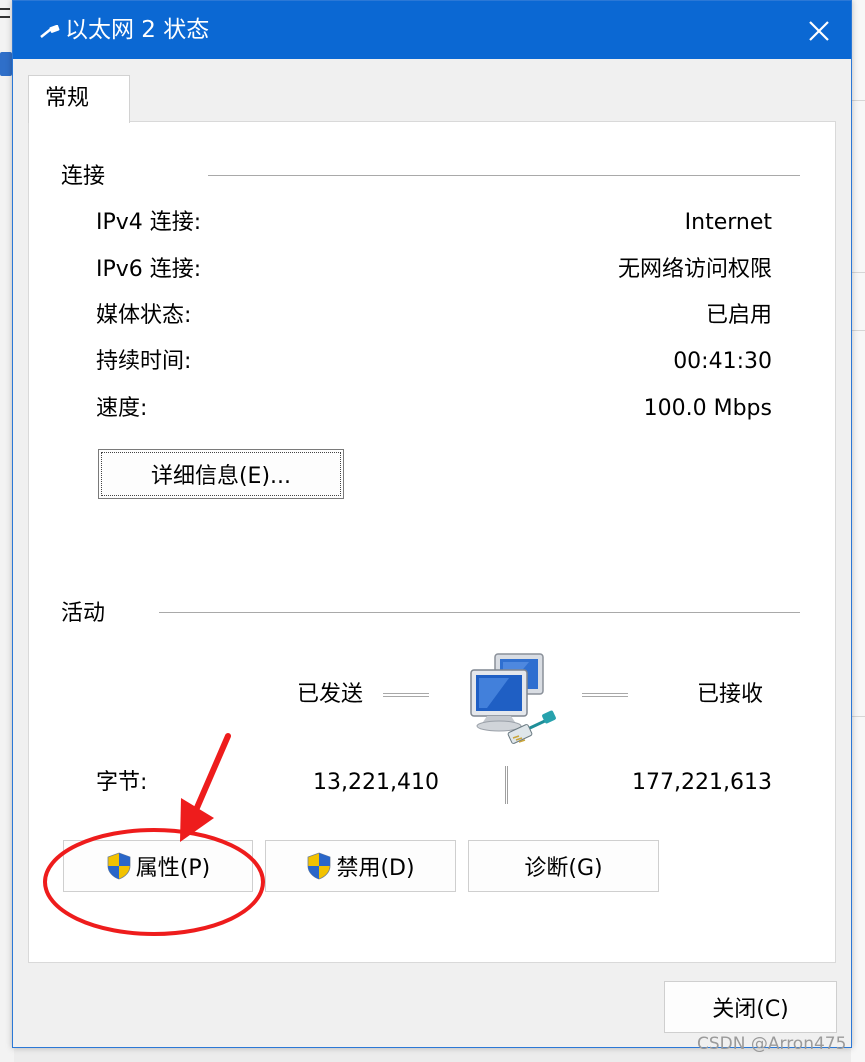 The width and height of the screenshot is (865, 1062). Describe the element at coordinates (858, 531) in the screenshot. I see `background-window-right` at that location.